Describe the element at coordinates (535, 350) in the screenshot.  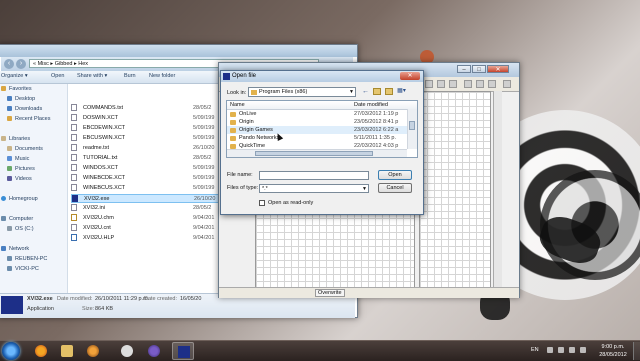
I see `language-indicator: EN` at that location.